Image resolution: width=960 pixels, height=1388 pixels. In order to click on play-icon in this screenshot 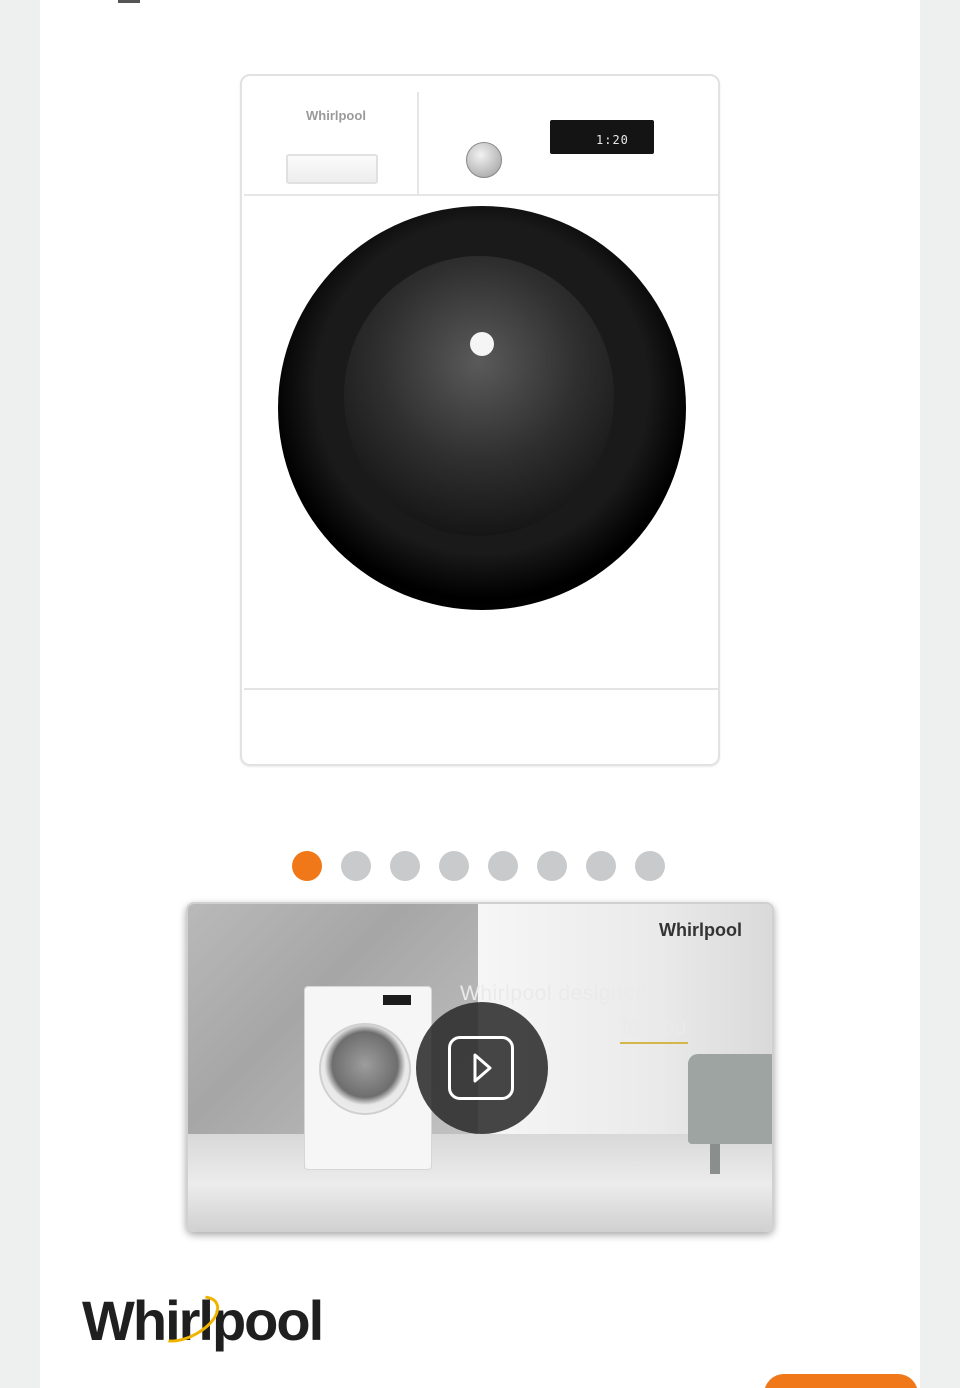, I will do `click(481, 1068)`.